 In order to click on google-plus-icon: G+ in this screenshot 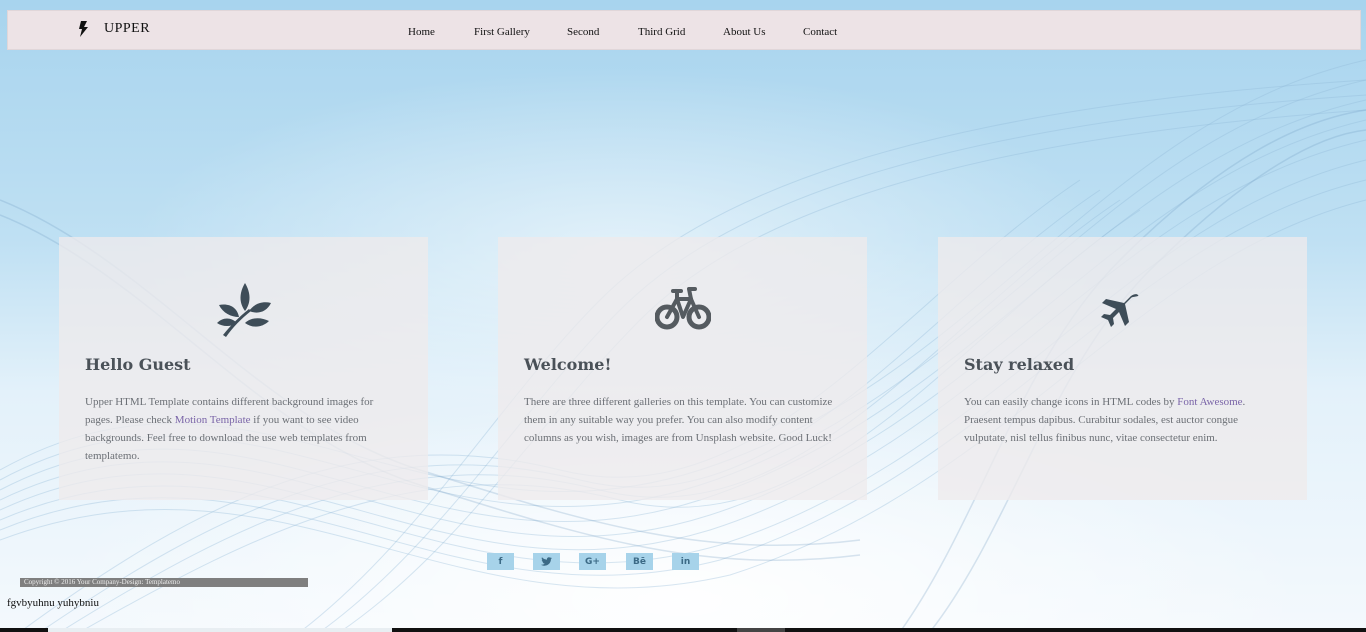, I will do `click(592, 561)`.